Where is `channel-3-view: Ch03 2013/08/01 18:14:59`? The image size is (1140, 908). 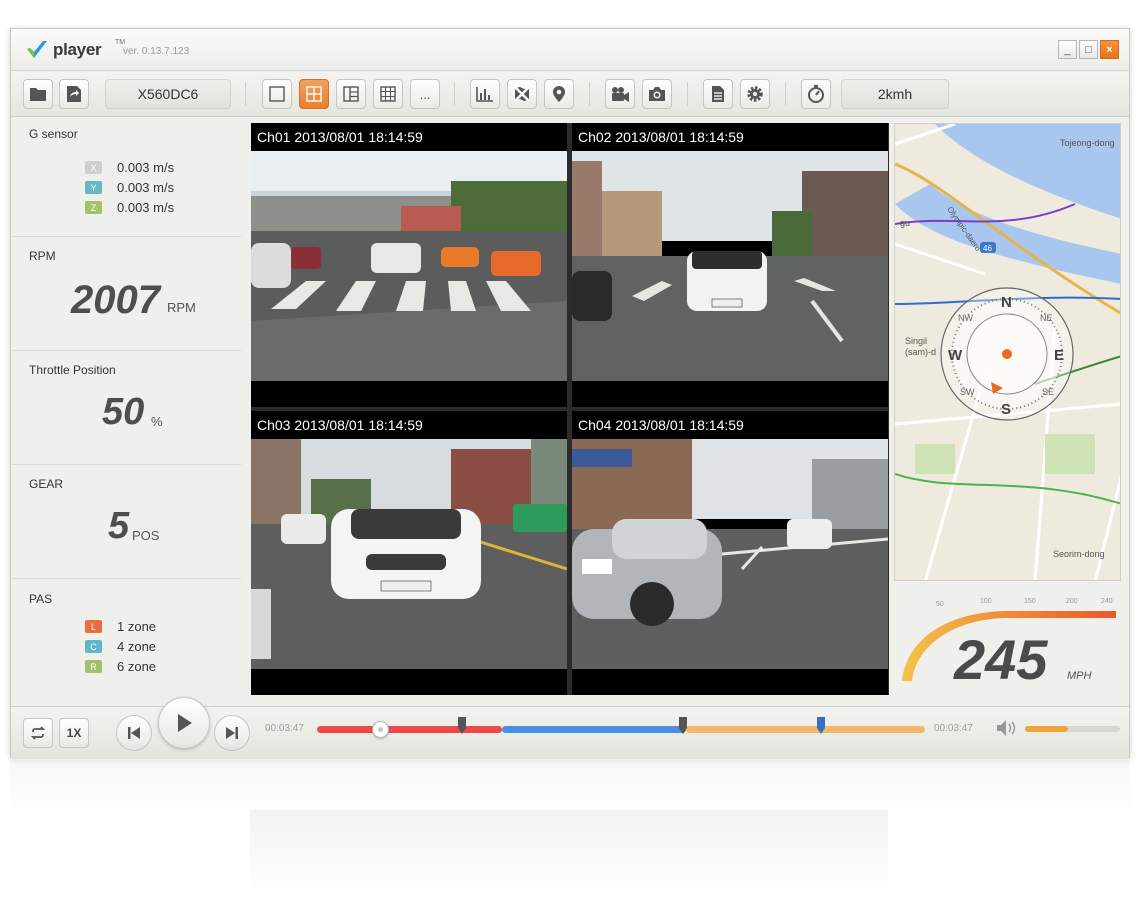
channel-3-view: Ch03 2013/08/01 18:14:59 is located at coordinates (409, 553).